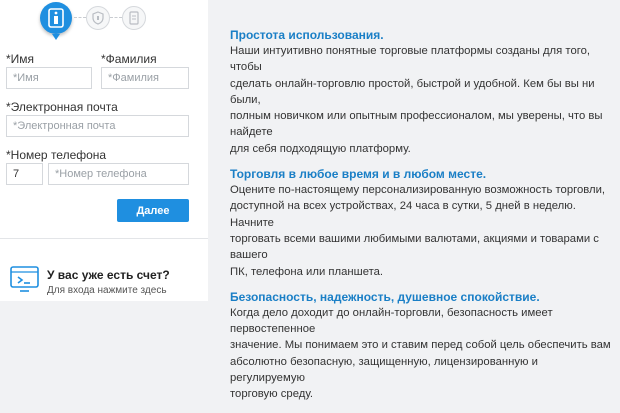  I want to click on first-name-label: *Имя, so click(20, 59).